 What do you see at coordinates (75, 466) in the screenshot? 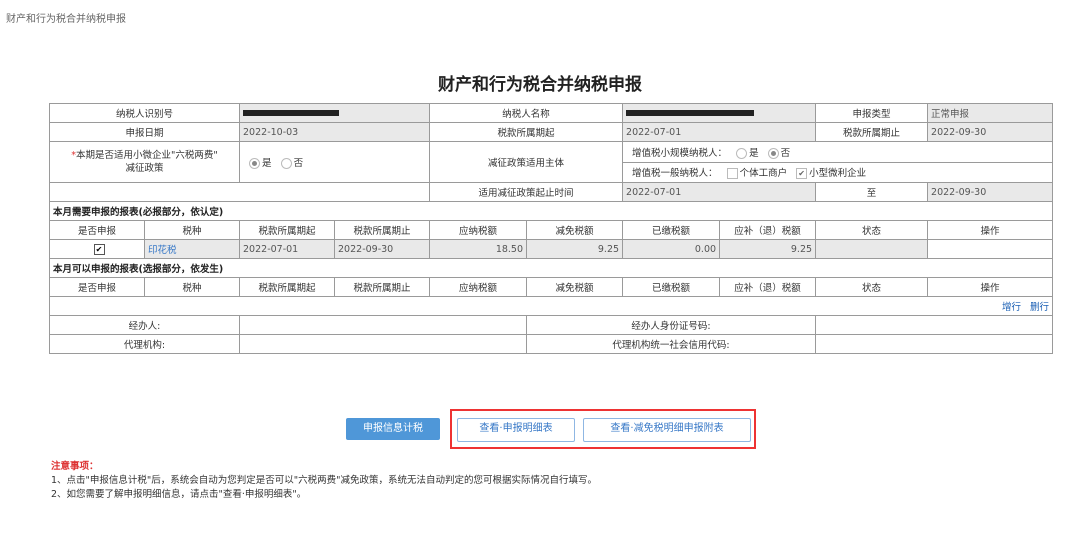
I see `notes-heading: 注意事项：` at bounding box center [75, 466].